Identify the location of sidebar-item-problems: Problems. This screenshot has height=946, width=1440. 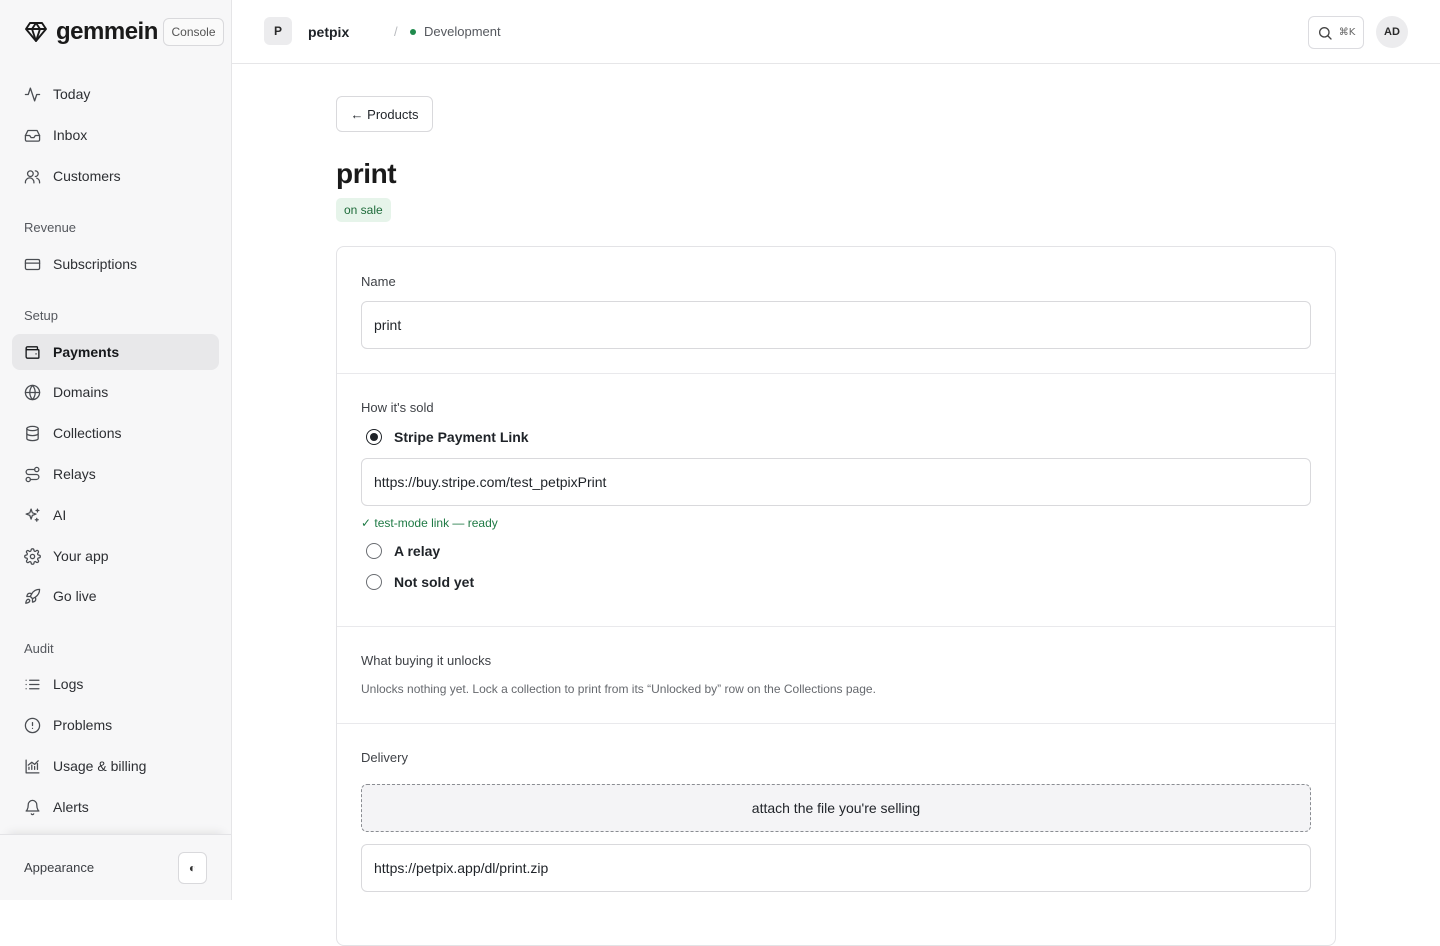
(115, 725).